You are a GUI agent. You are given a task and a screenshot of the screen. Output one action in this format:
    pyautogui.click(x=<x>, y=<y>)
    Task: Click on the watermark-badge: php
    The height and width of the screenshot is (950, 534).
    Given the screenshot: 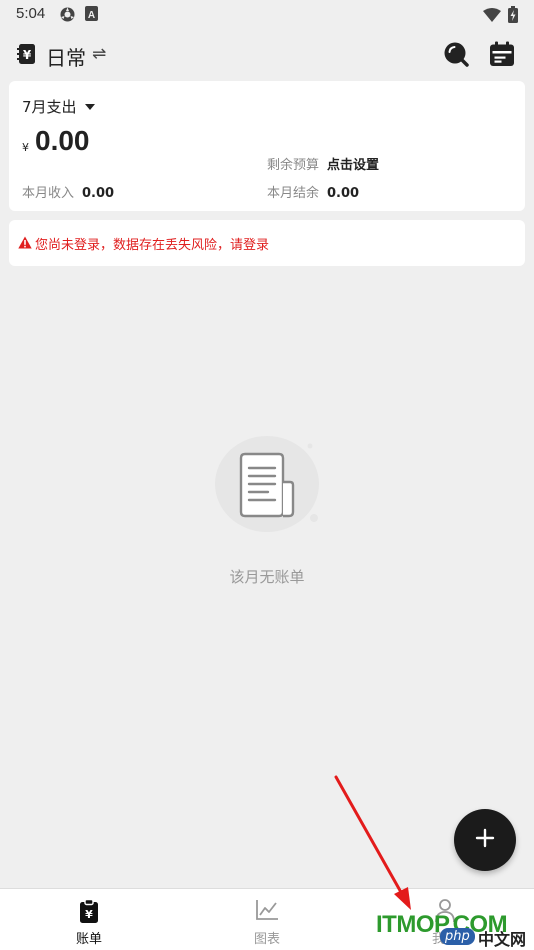 What is the action you would take?
    pyautogui.click(x=457, y=936)
    